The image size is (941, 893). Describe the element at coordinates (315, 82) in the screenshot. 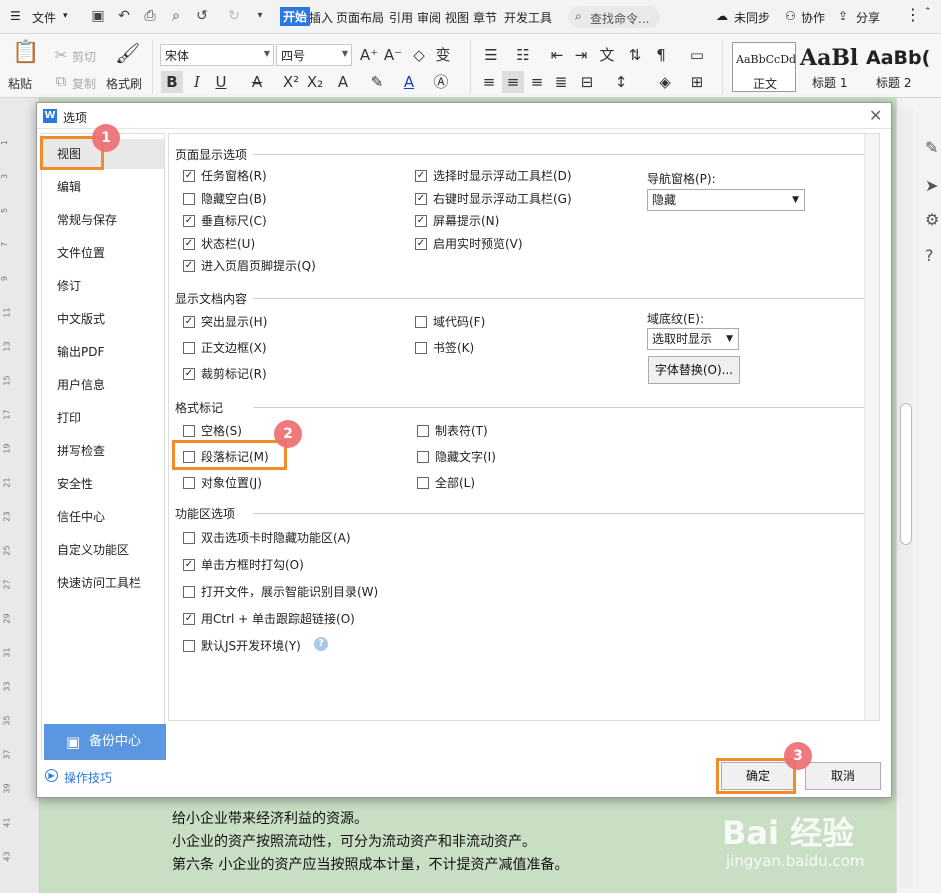

I see `subscript-icon: X₂` at that location.